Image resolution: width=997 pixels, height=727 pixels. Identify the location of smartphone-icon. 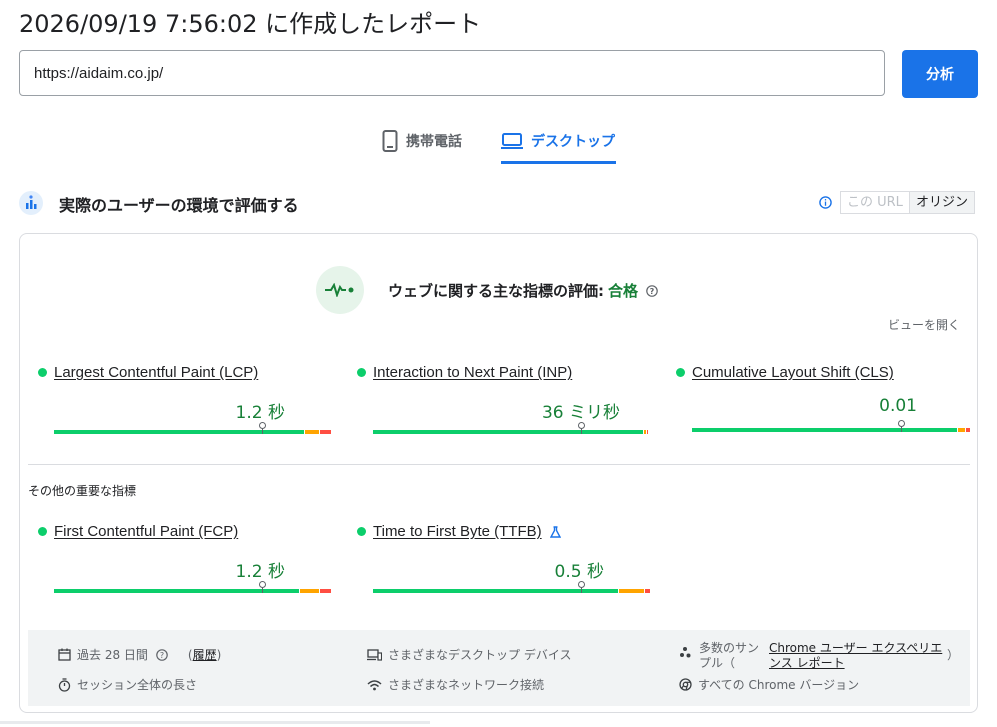
(390, 141).